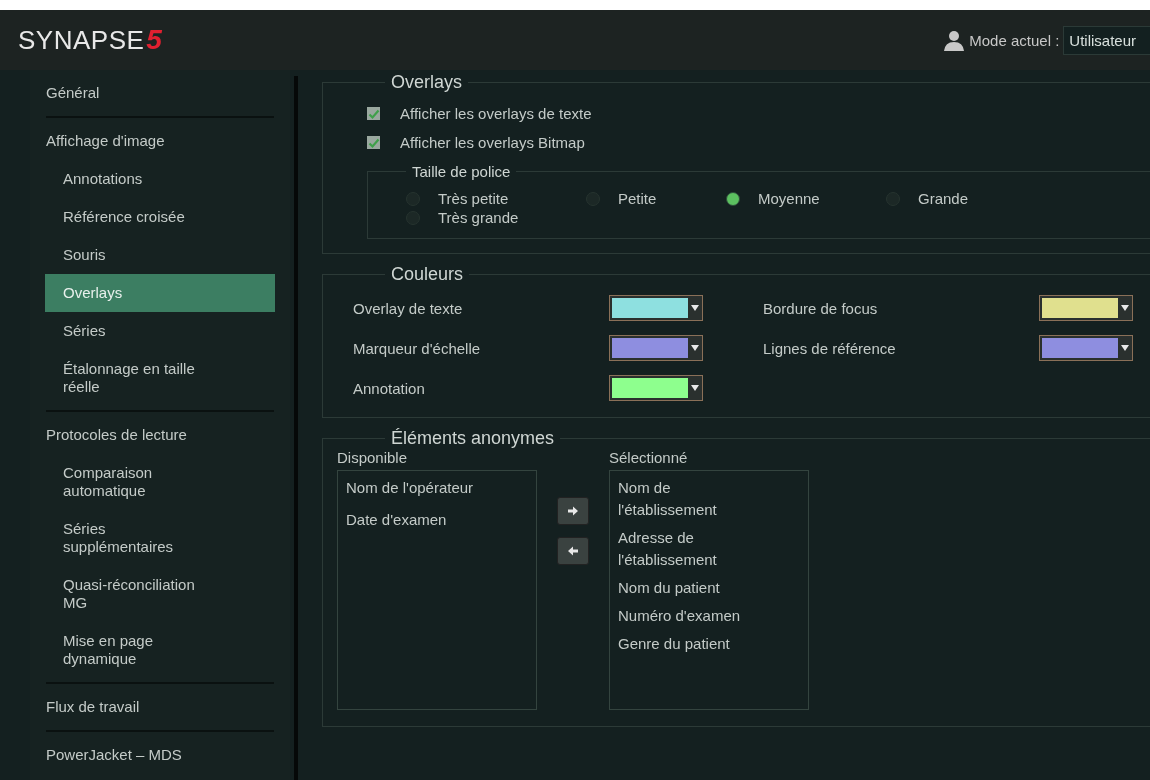  What do you see at coordinates (160, 707) in the screenshot?
I see `sidebar-item: Flux de travail` at bounding box center [160, 707].